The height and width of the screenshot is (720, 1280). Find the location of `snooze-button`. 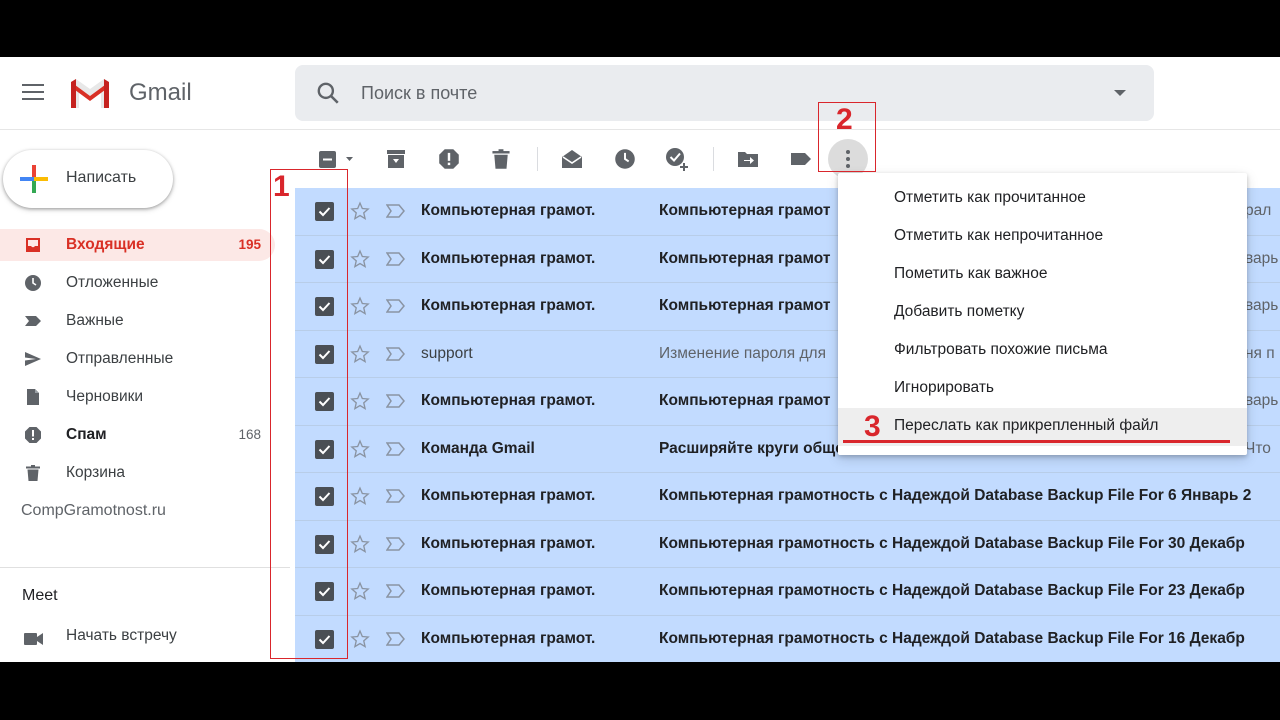

snooze-button is located at coordinates (625, 159).